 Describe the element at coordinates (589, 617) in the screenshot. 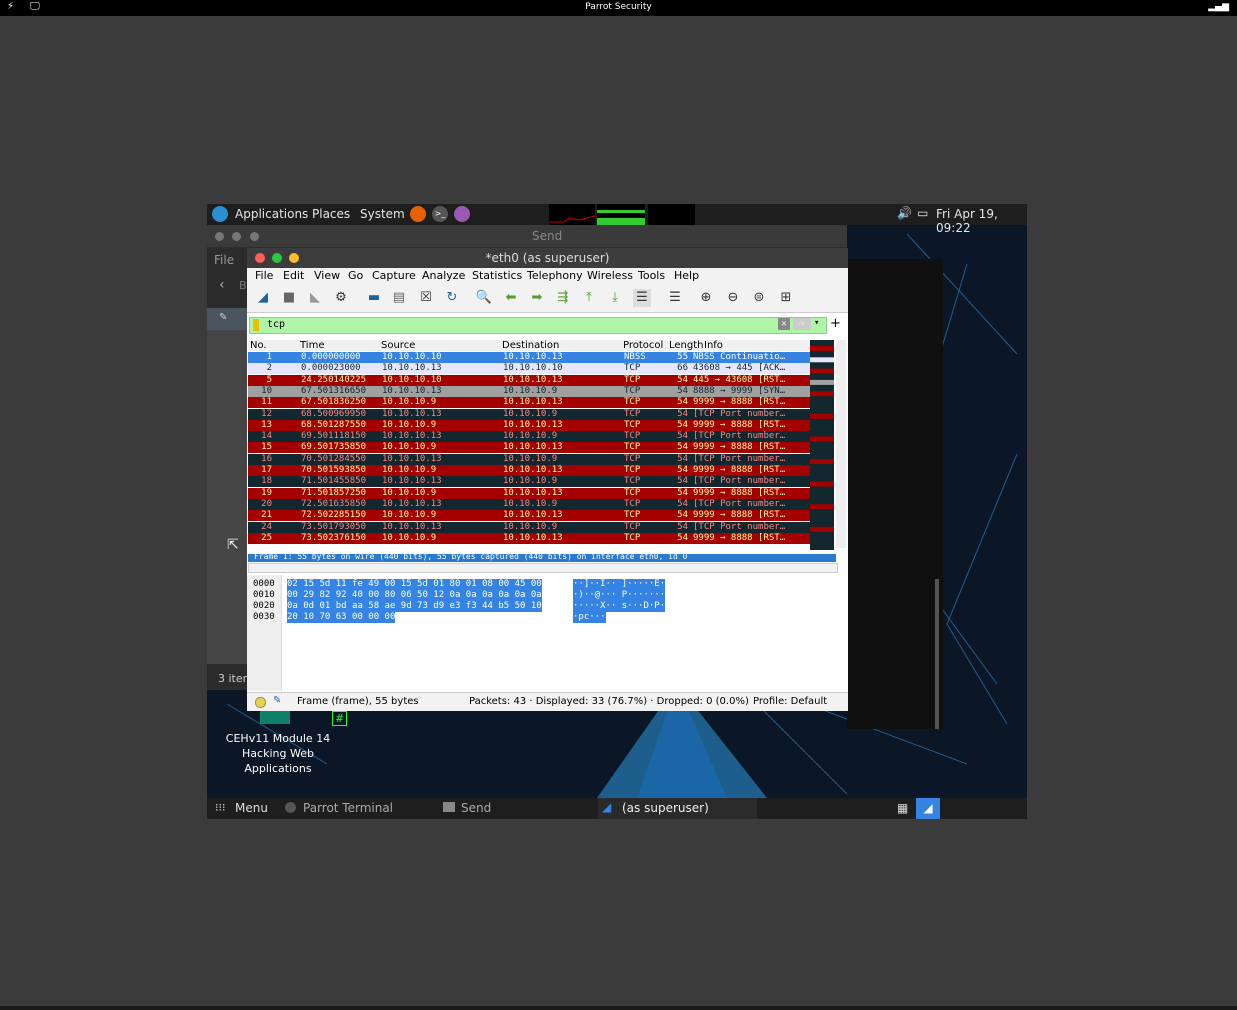

I see `hex-ascii: ·pc···` at that location.